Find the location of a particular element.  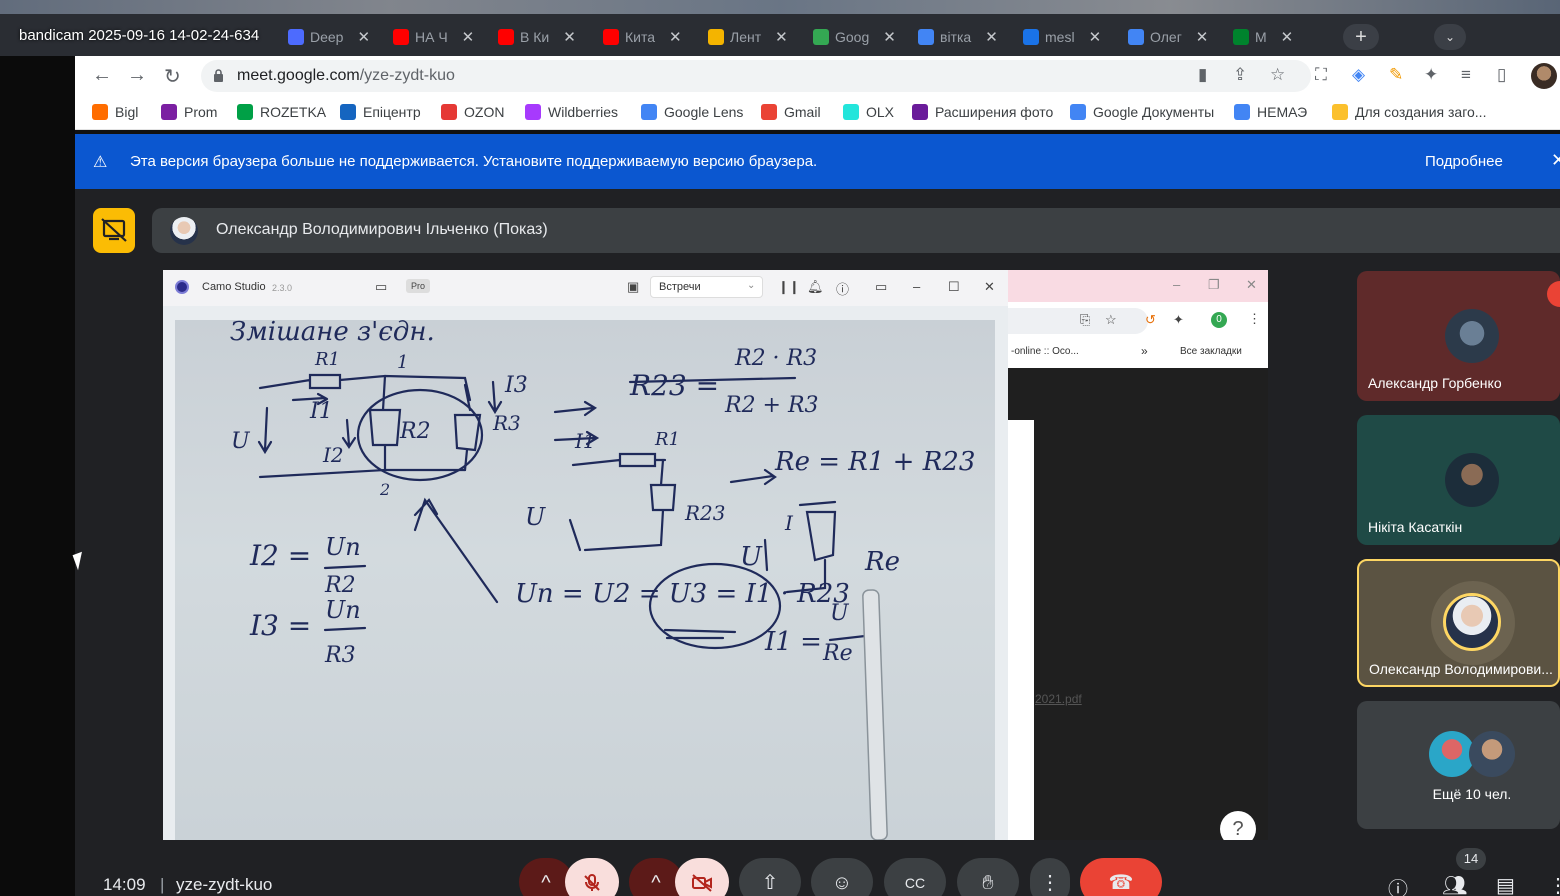

browser-tab: Goog ✕ is located at coordinates (854, 37).